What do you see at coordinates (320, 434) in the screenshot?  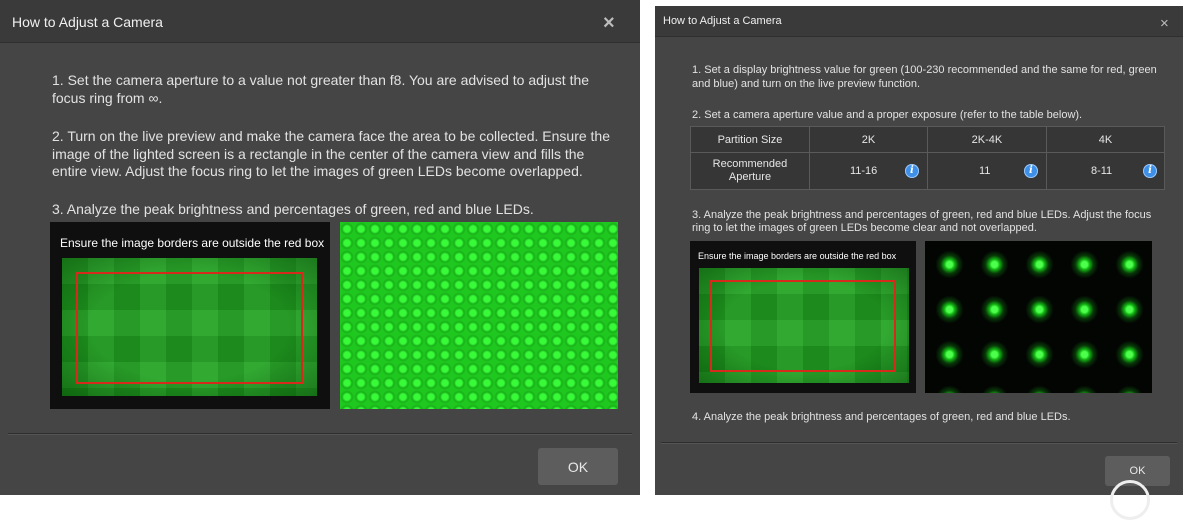 I see `left-footer-divider` at bounding box center [320, 434].